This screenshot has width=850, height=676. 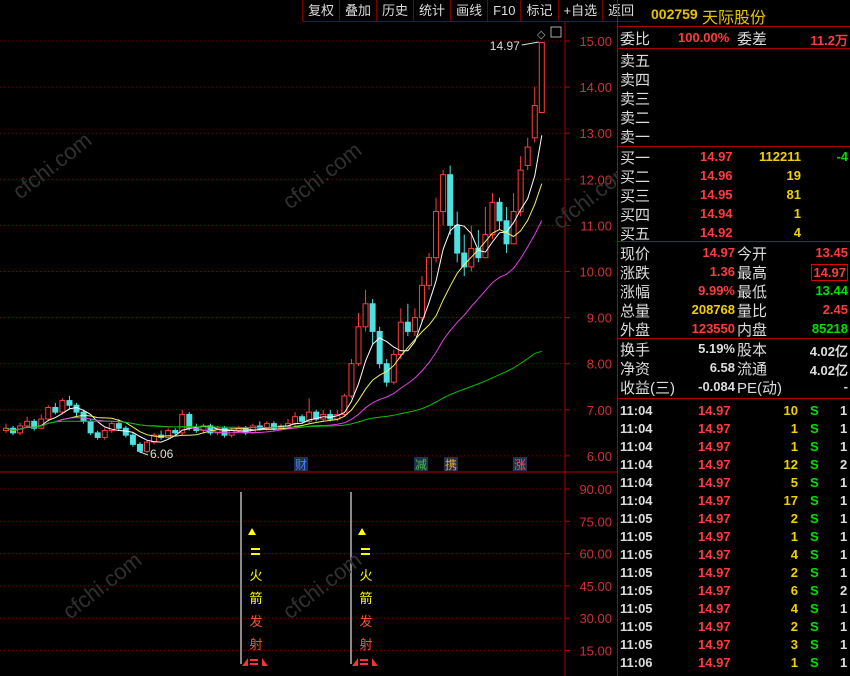 What do you see at coordinates (797, 232) in the screenshot?
I see `buy-volume: 4` at bounding box center [797, 232].